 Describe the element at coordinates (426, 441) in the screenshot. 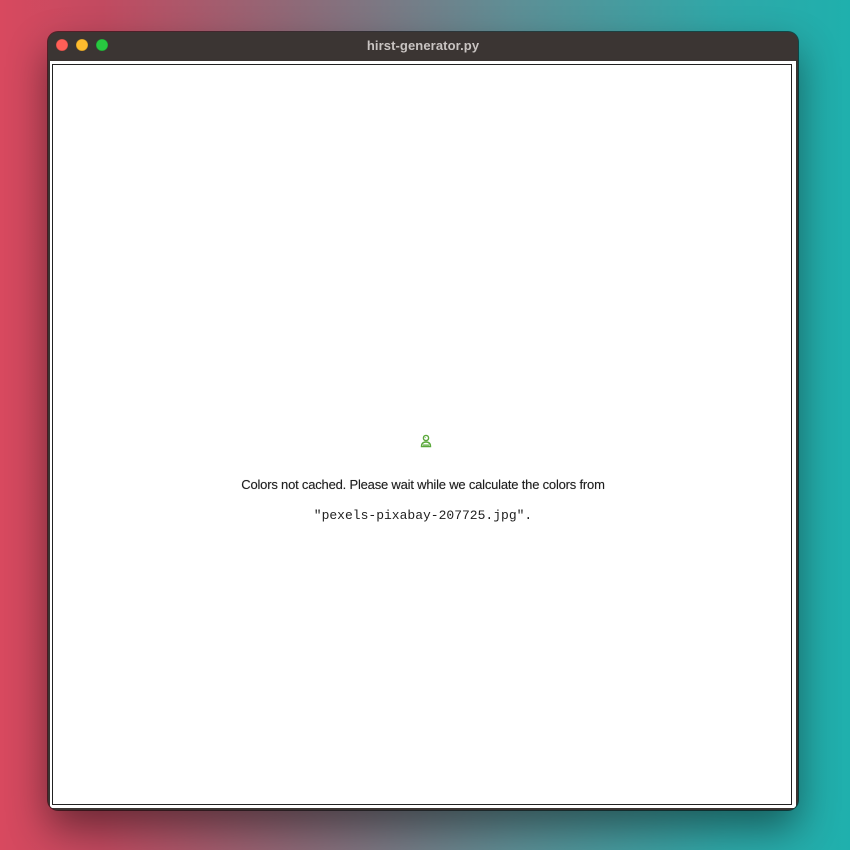

I see `python-snake-icon` at that location.